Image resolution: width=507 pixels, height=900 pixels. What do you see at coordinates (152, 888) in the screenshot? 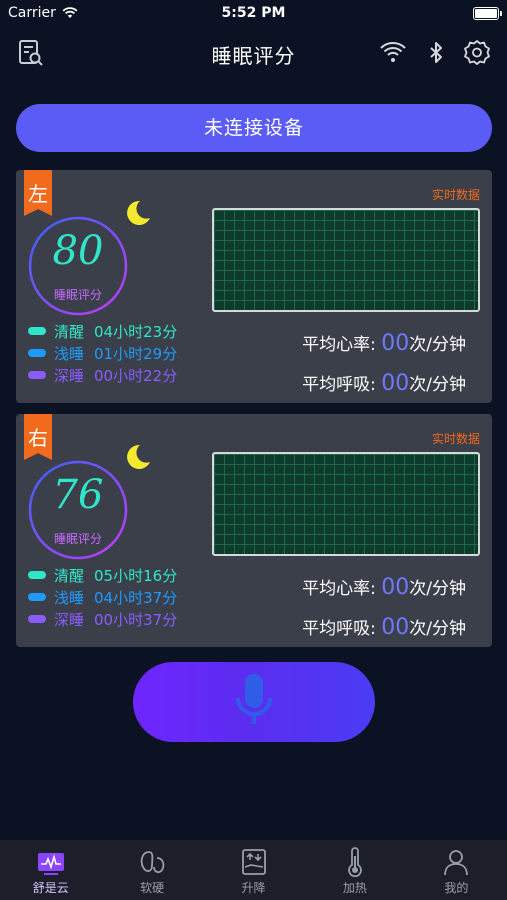
I see `tab-label: 软硬` at bounding box center [152, 888].